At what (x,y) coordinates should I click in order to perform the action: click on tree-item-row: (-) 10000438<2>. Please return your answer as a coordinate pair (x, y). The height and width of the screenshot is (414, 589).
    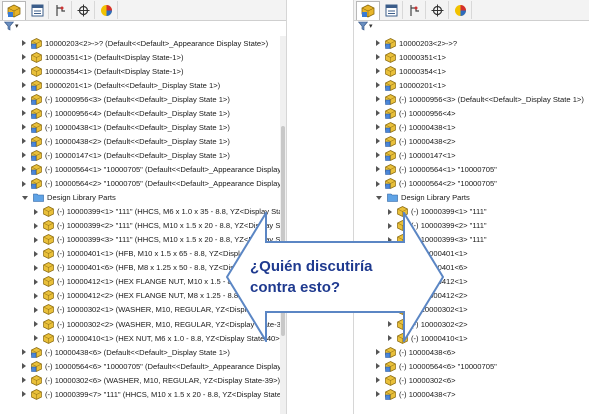
    Looking at the image, I should click on (416, 141).